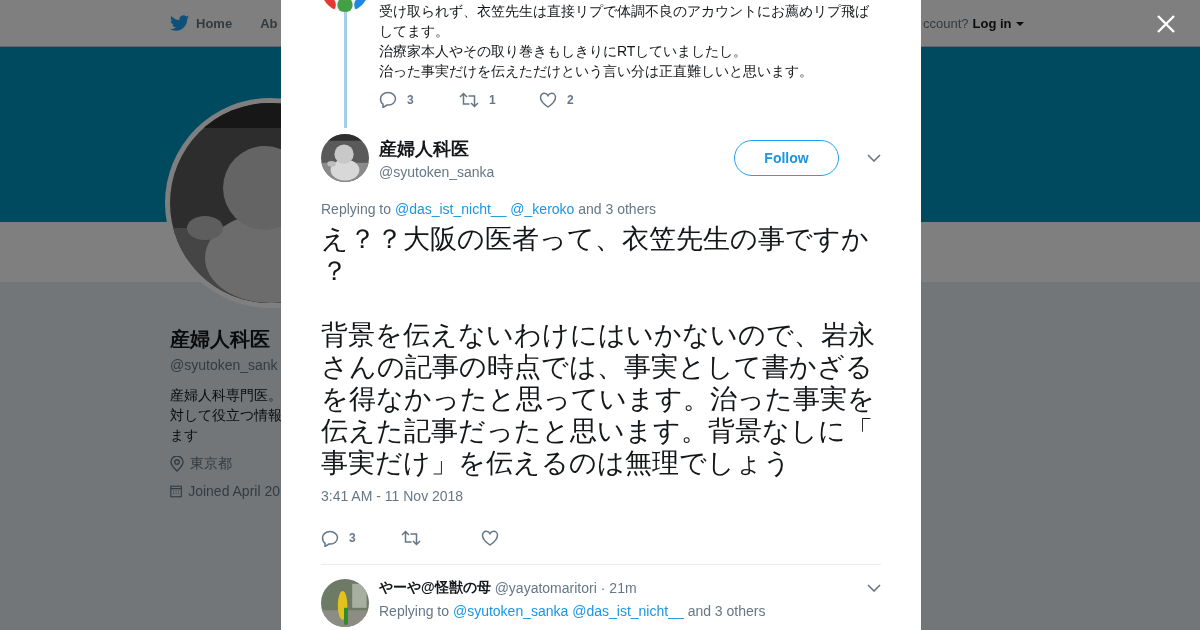 The image size is (1200, 630). Describe the element at coordinates (1166, 24) in the screenshot. I see `close-icon` at that location.